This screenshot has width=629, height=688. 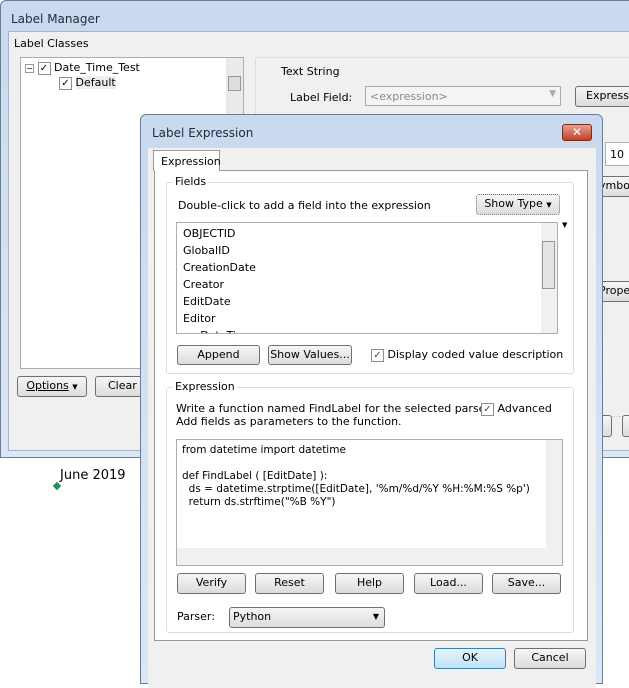 I want to click on code-hscrollbar, so click(x=369, y=556).